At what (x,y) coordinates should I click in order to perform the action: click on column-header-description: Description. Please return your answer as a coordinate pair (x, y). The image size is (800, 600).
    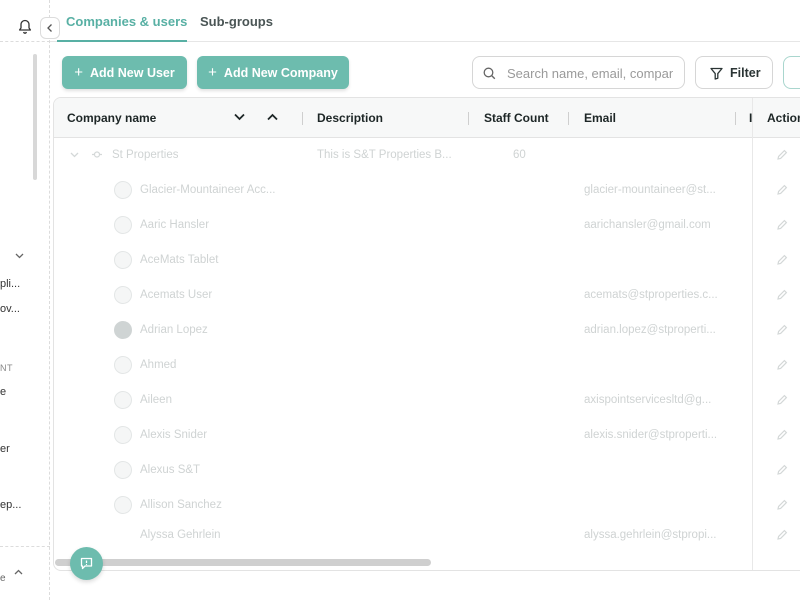
    Looking at the image, I should click on (350, 118).